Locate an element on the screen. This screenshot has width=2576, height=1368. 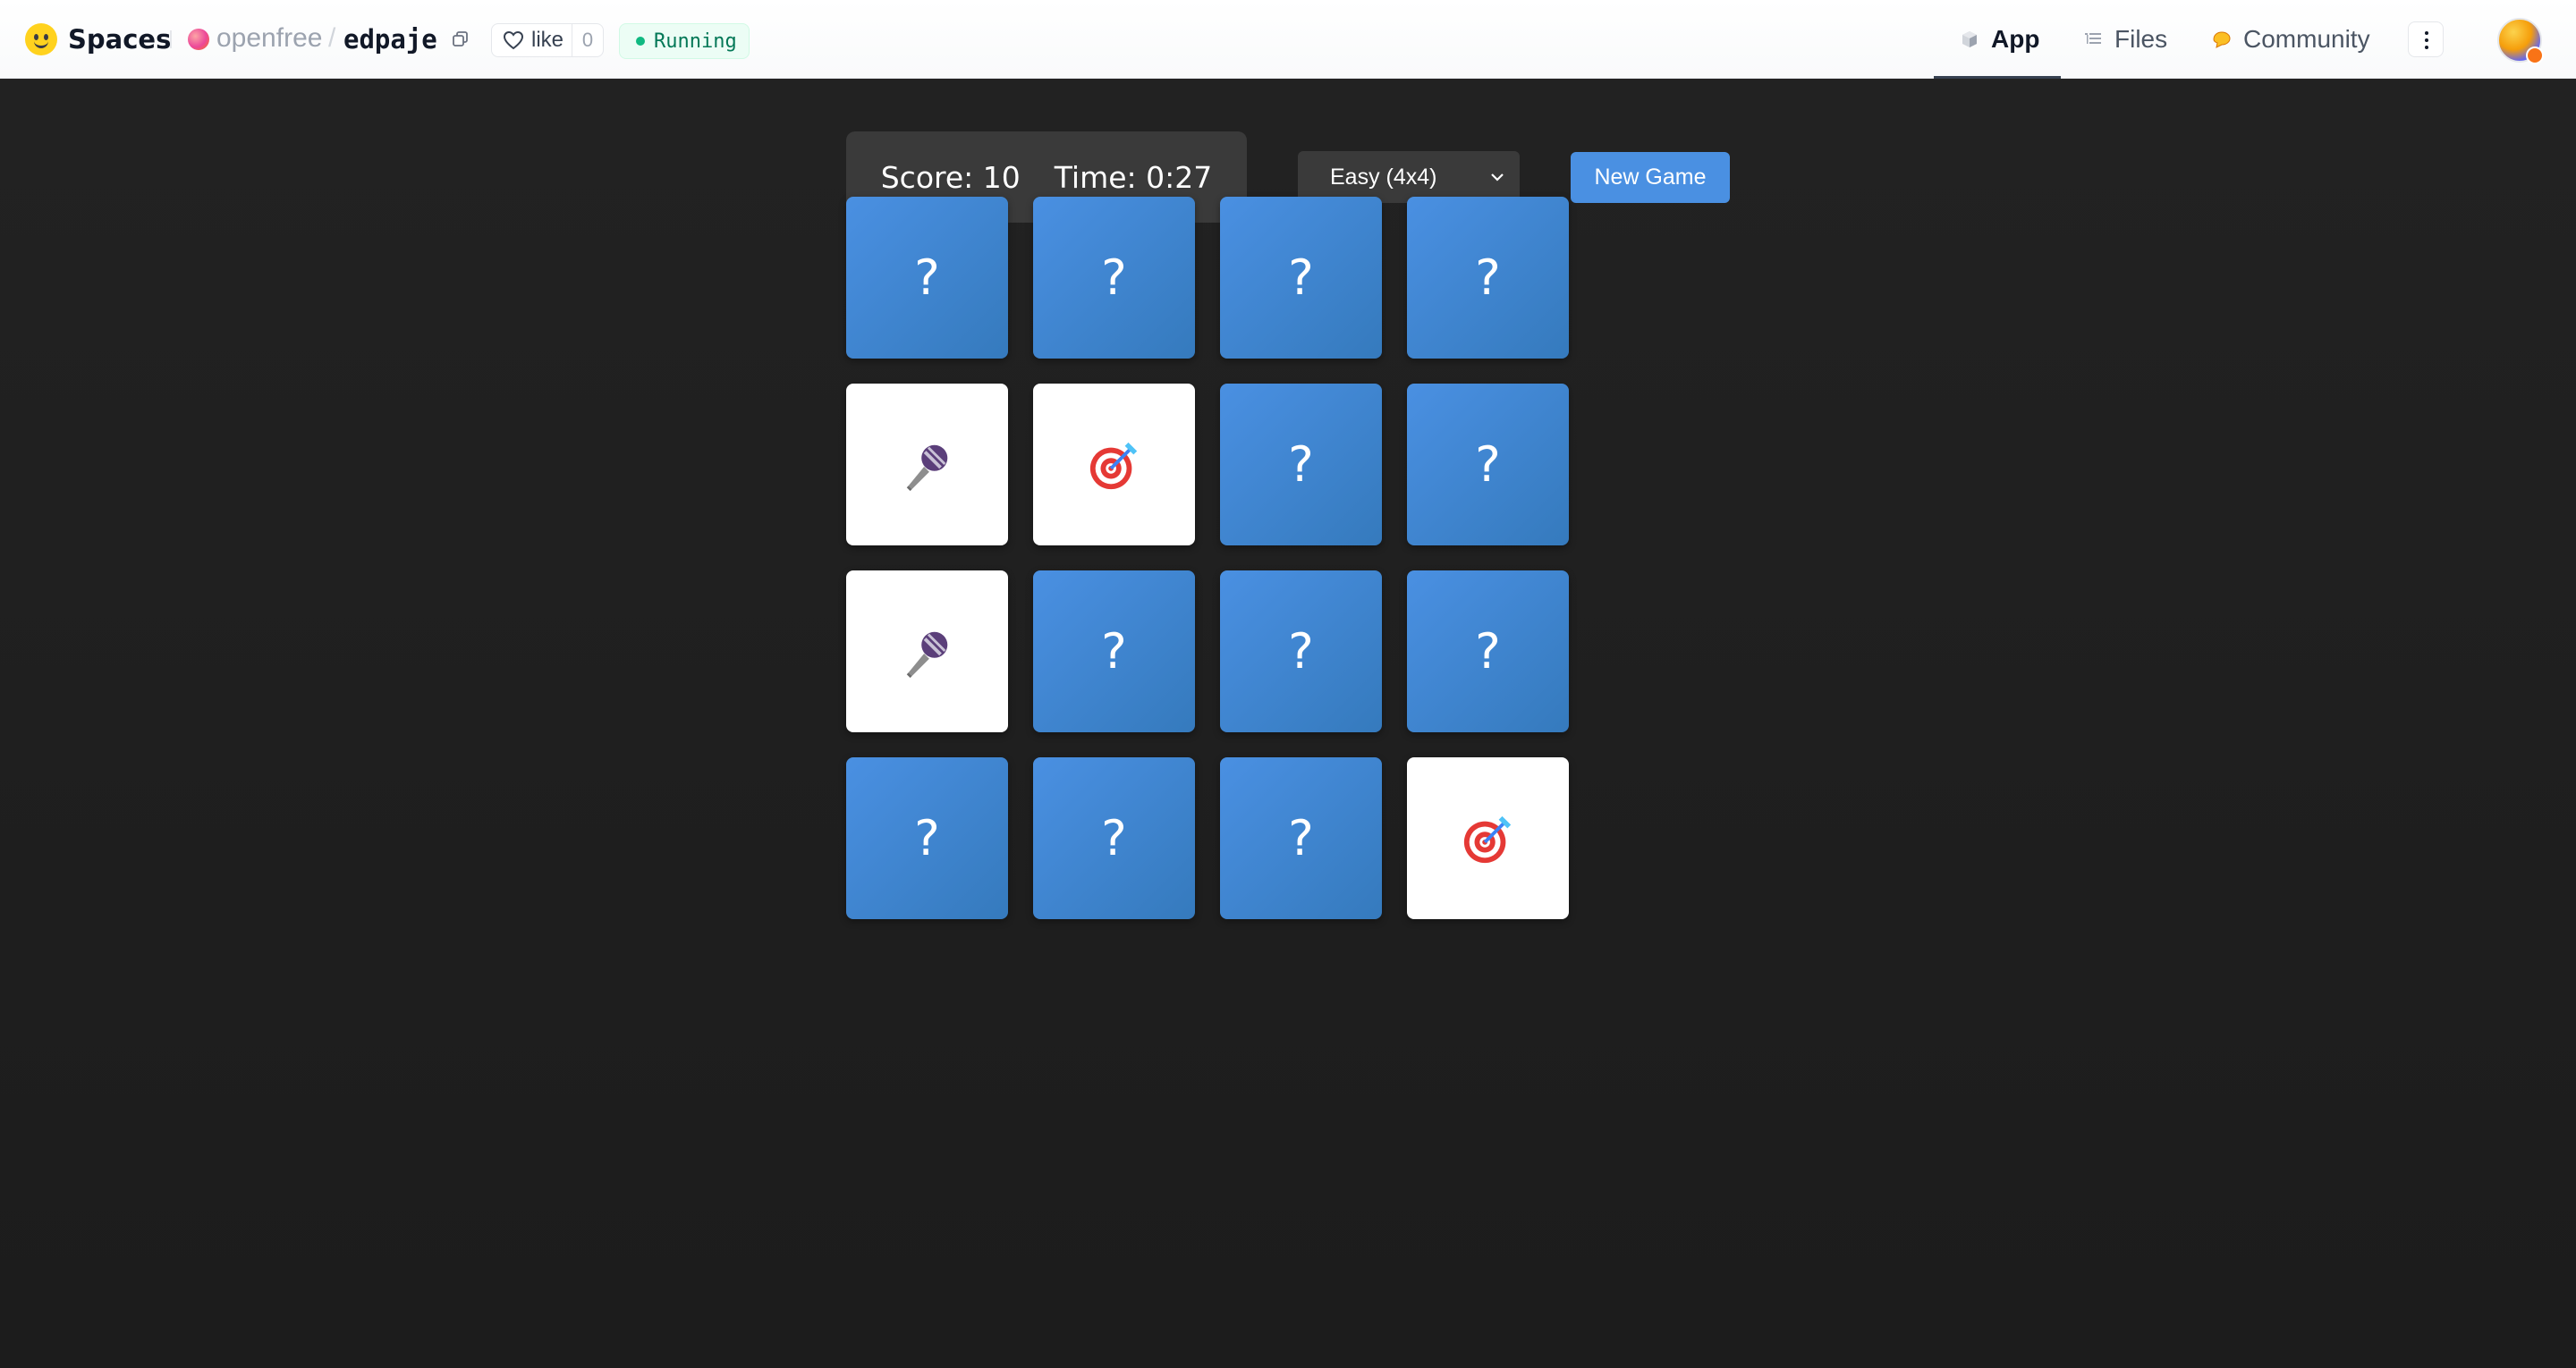
more-options-button is located at coordinates (2426, 39).